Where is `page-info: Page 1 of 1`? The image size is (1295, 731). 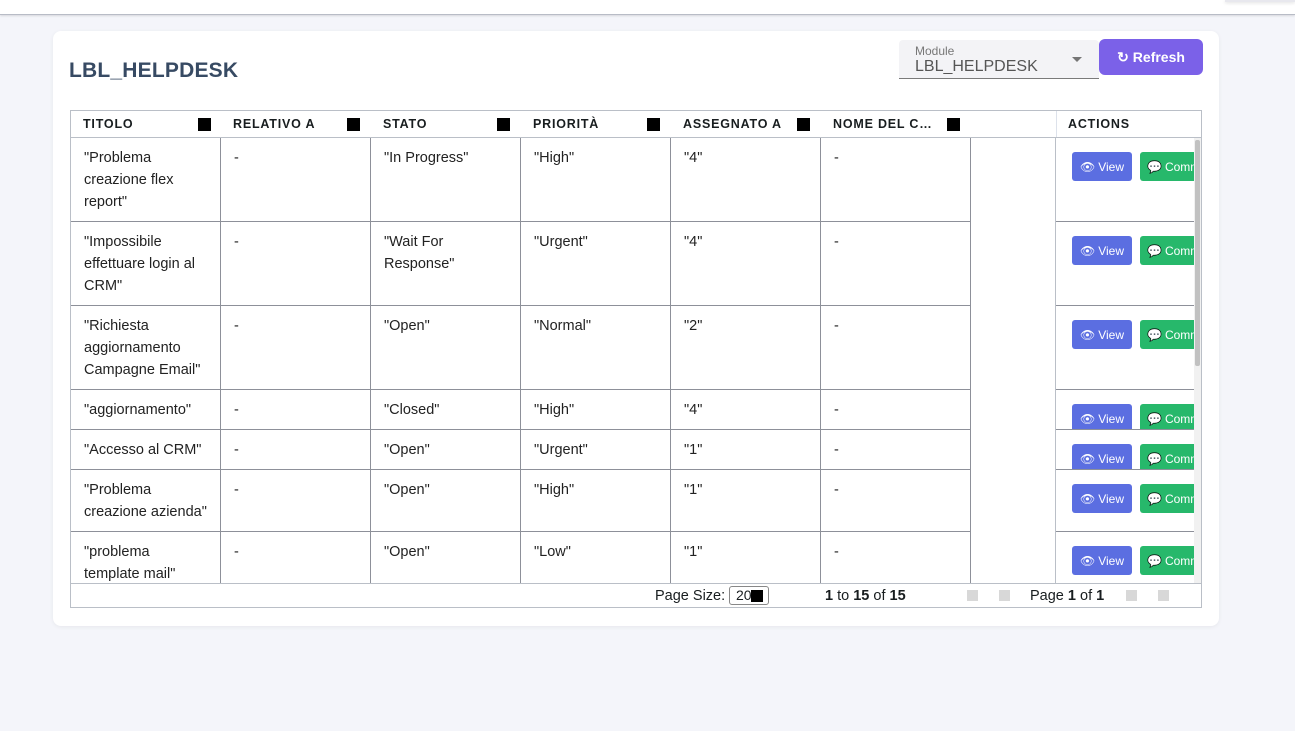 page-info: Page 1 of 1 is located at coordinates (1067, 596).